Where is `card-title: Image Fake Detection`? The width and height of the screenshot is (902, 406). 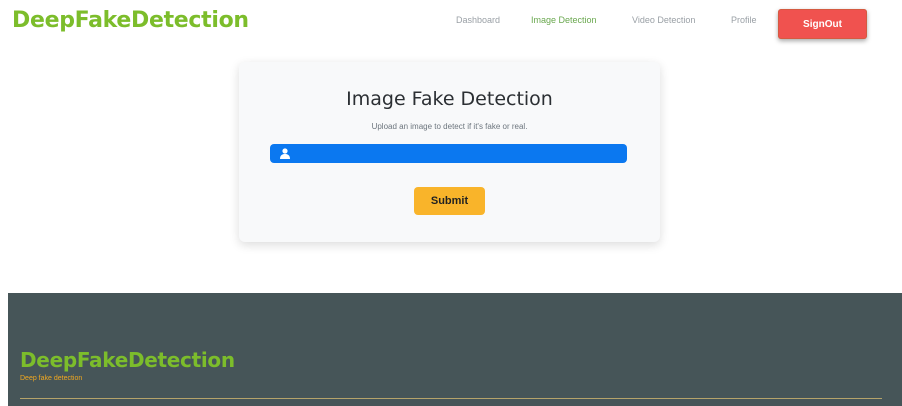
card-title: Image Fake Detection is located at coordinates (449, 99).